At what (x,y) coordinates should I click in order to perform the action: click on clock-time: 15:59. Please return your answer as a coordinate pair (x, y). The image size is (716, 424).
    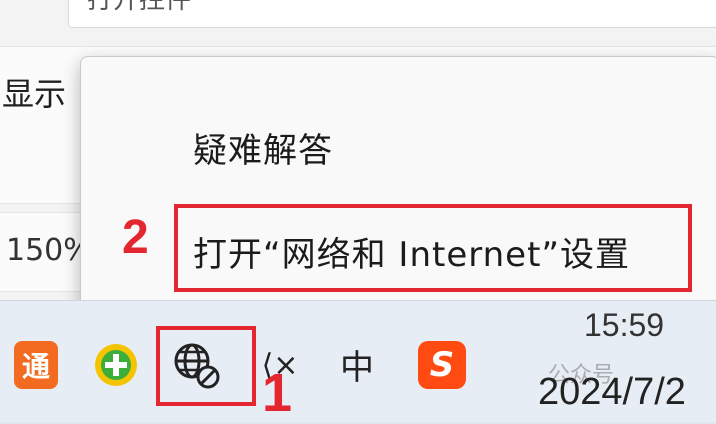
    Looking at the image, I should click on (624, 325).